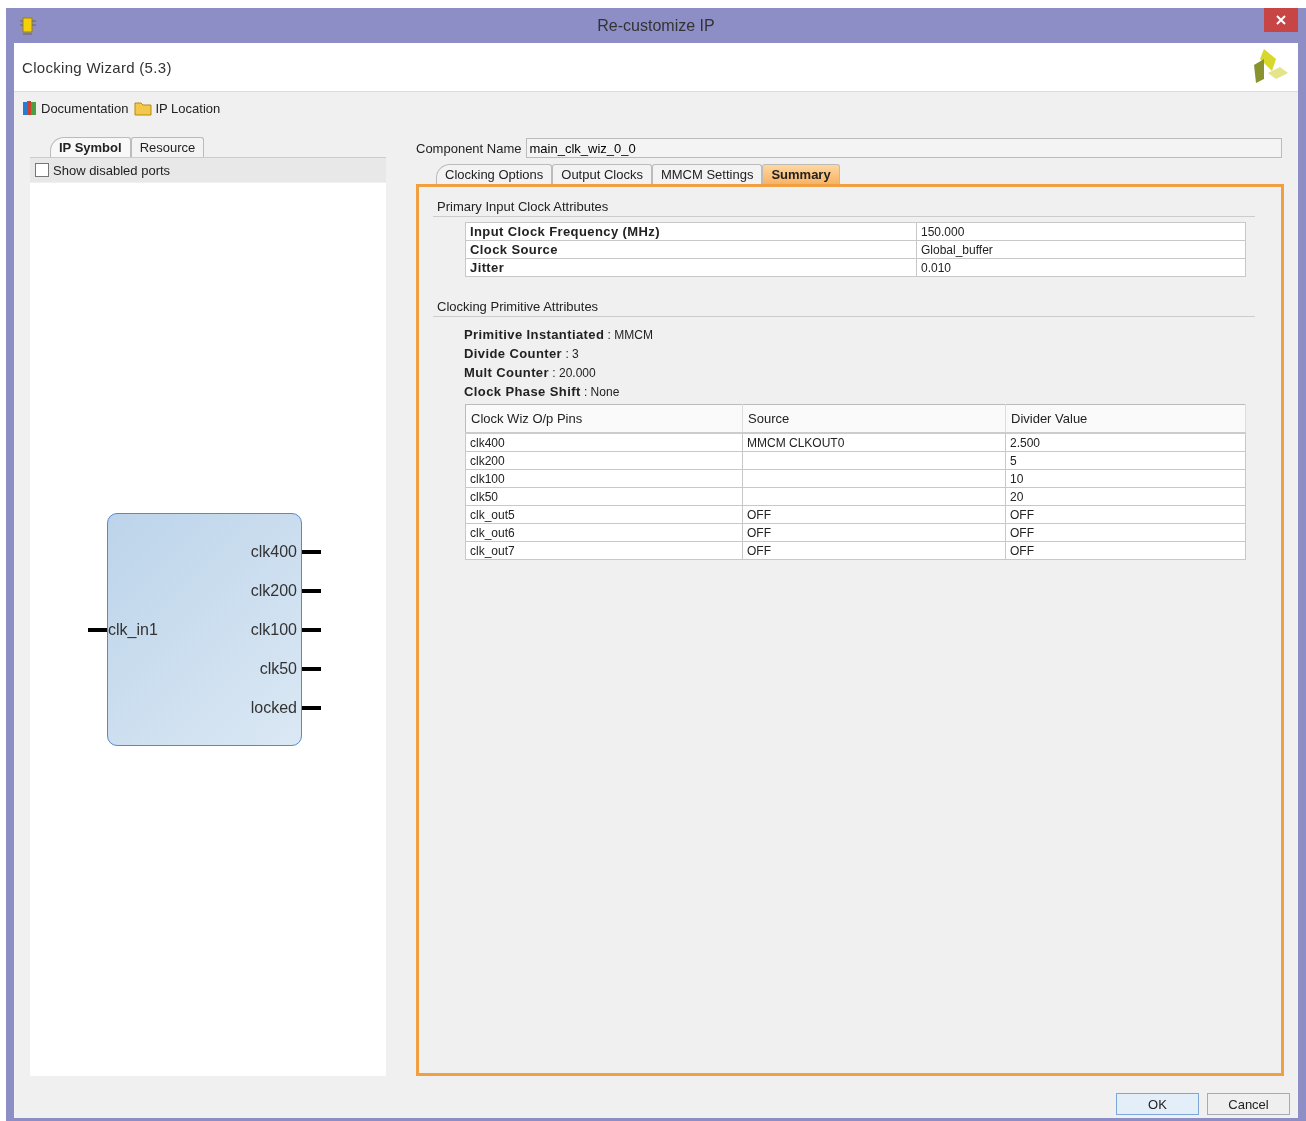  Describe the element at coordinates (707, 174) in the screenshot. I see `tab: MMCM Settings` at that location.